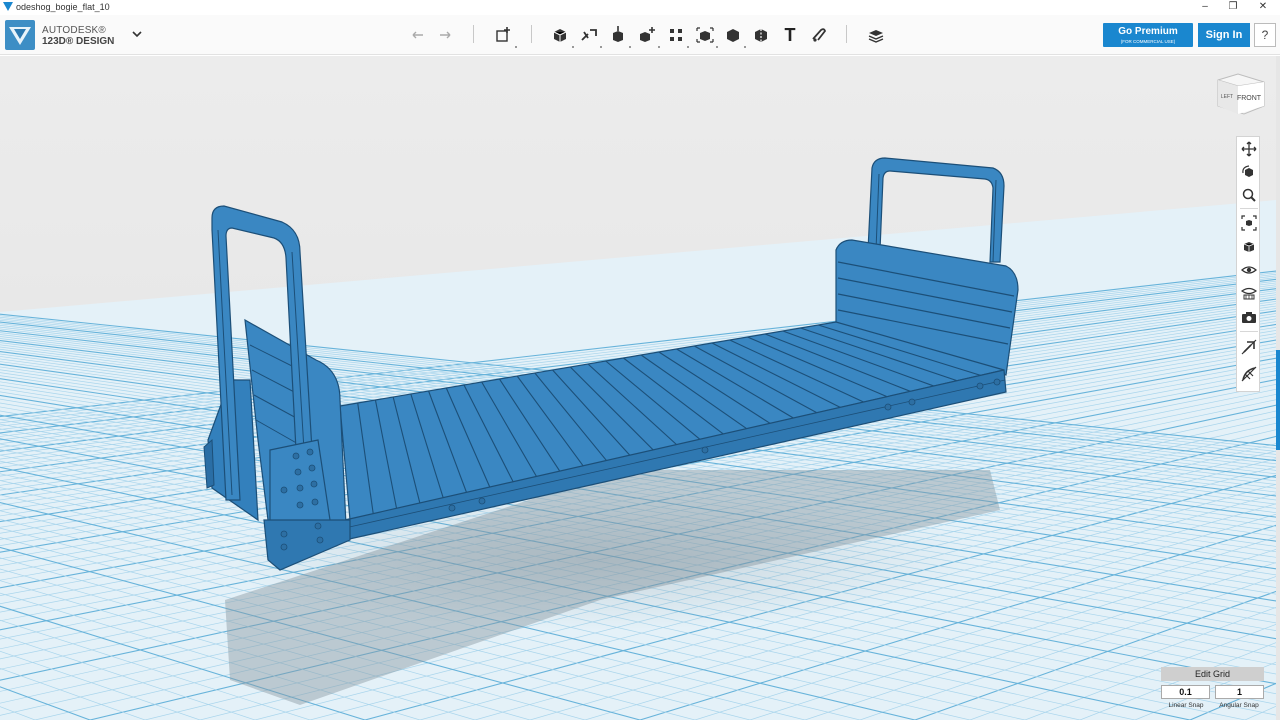 This screenshot has height=720, width=1280. I want to click on materials-visibility-icon, so click(1249, 293).